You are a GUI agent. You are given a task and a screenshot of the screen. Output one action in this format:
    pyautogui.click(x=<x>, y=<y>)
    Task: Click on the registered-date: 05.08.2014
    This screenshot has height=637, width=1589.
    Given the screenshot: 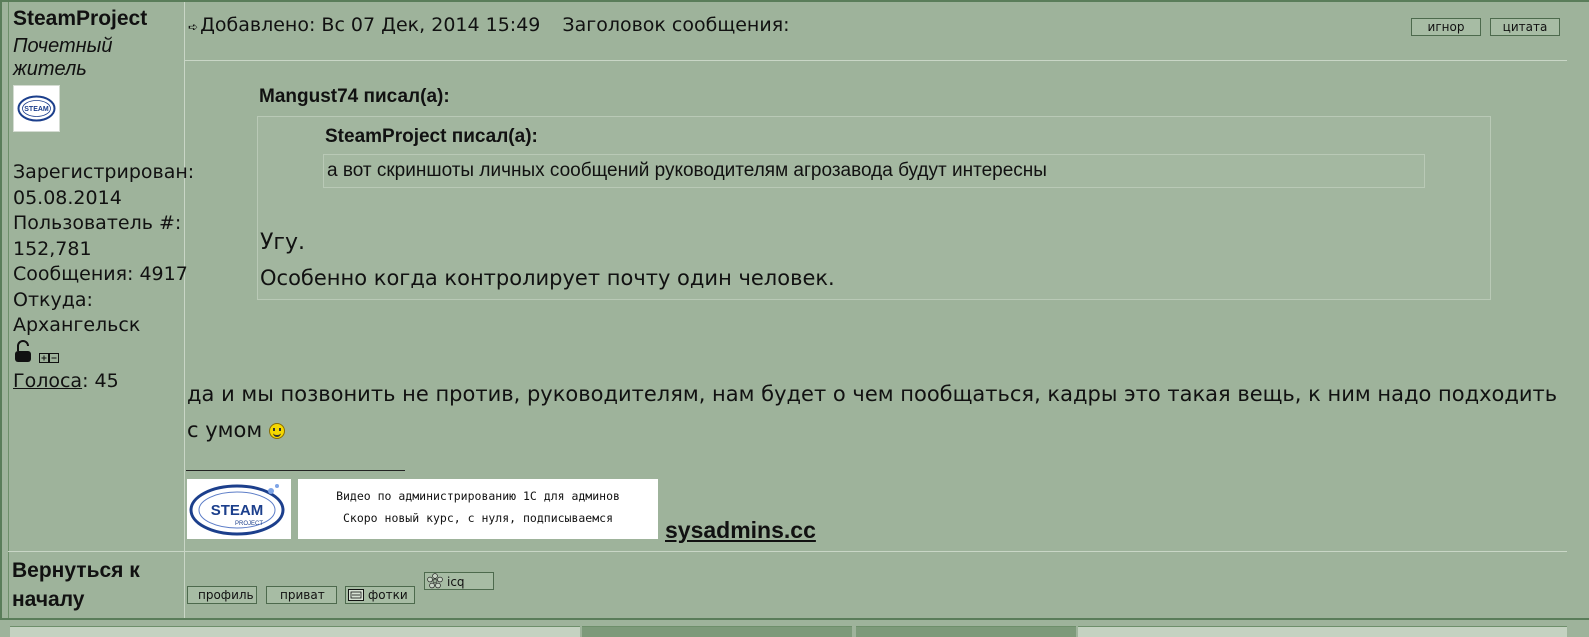 What is the action you would take?
    pyautogui.click(x=67, y=197)
    